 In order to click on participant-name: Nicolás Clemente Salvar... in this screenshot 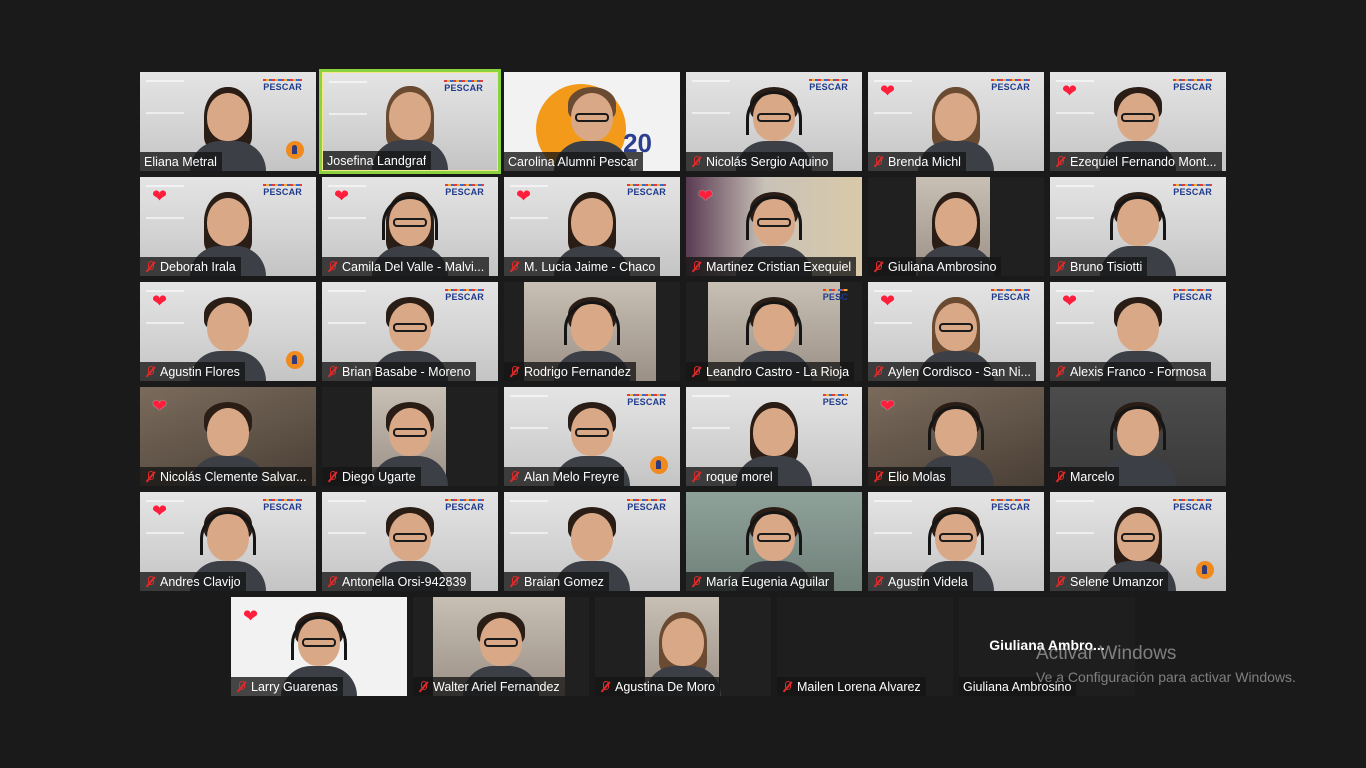, I will do `click(233, 476)`.